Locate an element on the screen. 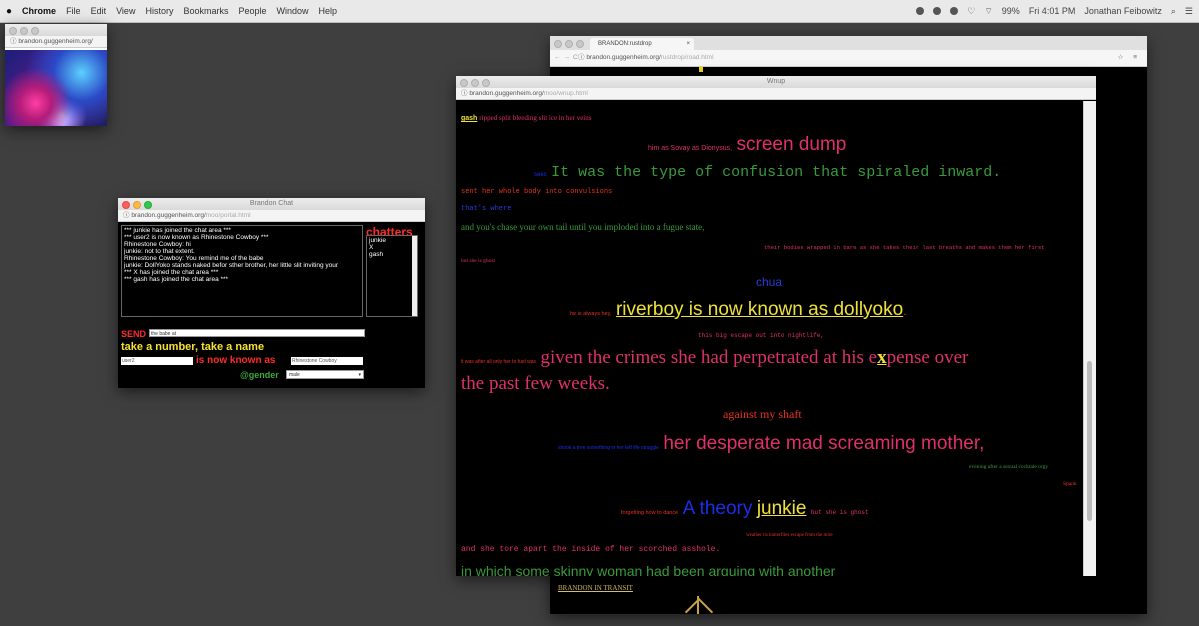  poem-line: this big escape out into nightlife, is located at coordinates (761, 335).